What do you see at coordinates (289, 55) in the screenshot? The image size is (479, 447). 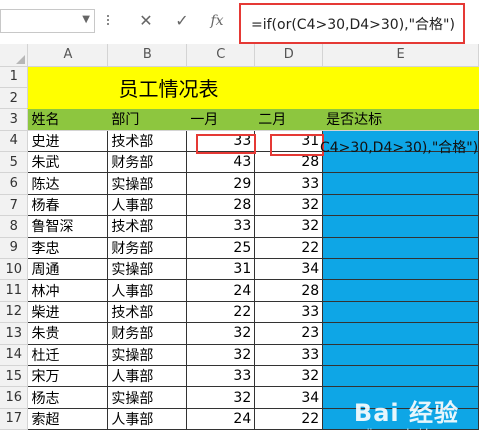 I see `column-header-d: D` at bounding box center [289, 55].